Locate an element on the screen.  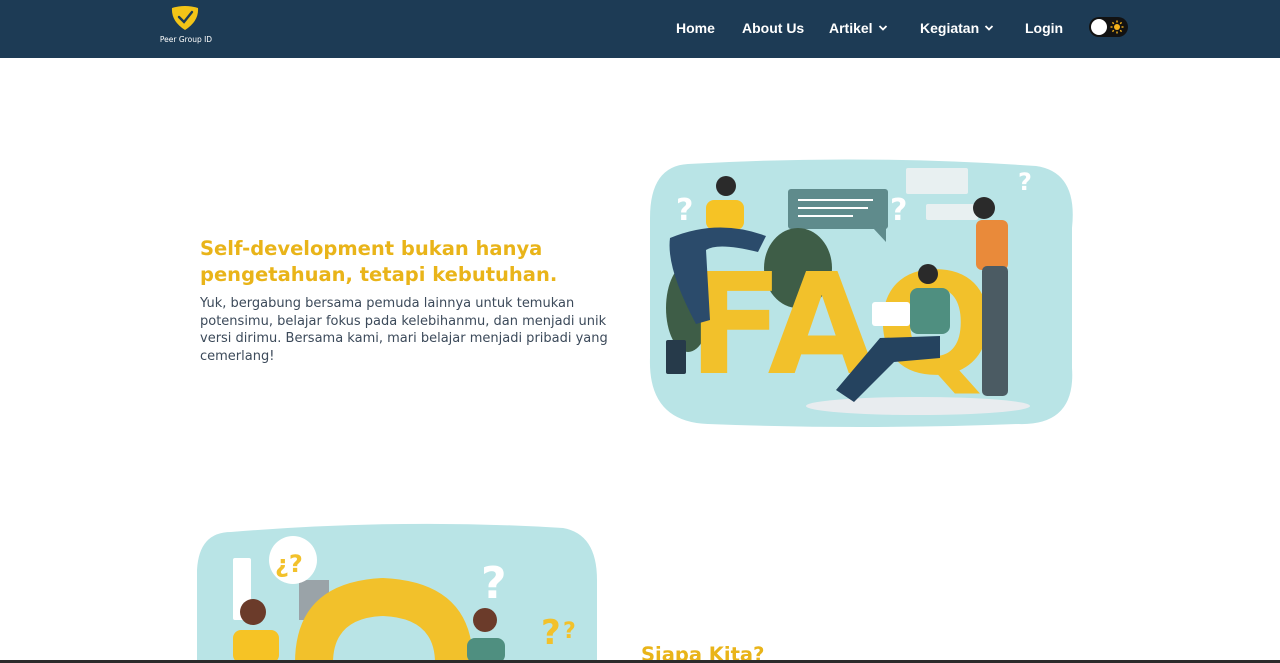
nav-kegiatan-dropdown: Kegiatan is located at coordinates (957, 28).